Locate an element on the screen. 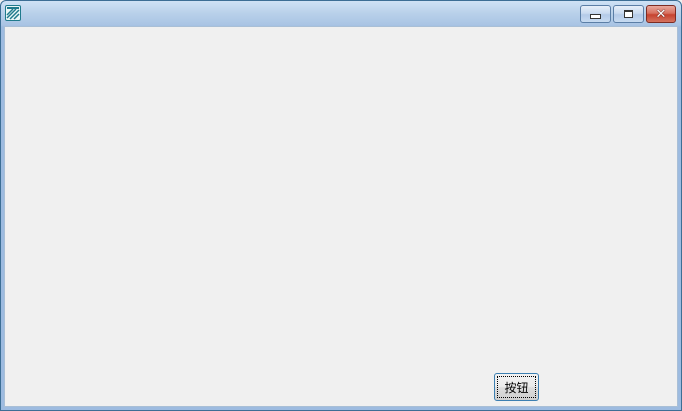 The width and height of the screenshot is (682, 411). minimize-button is located at coordinates (595, 14).